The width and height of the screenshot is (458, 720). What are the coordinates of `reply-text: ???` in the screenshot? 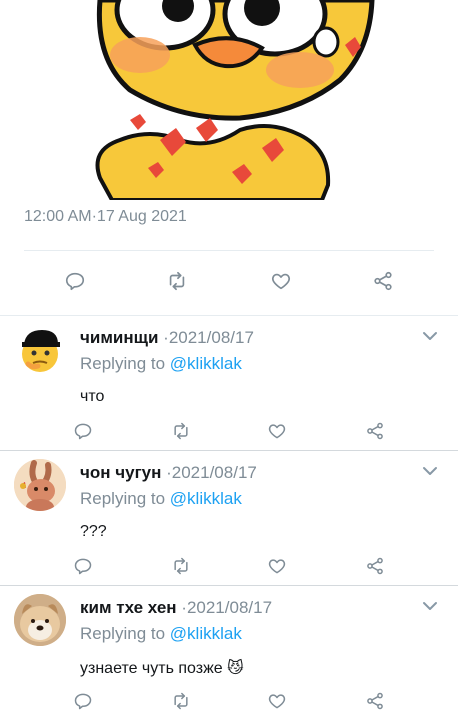 It's located at (93, 531).